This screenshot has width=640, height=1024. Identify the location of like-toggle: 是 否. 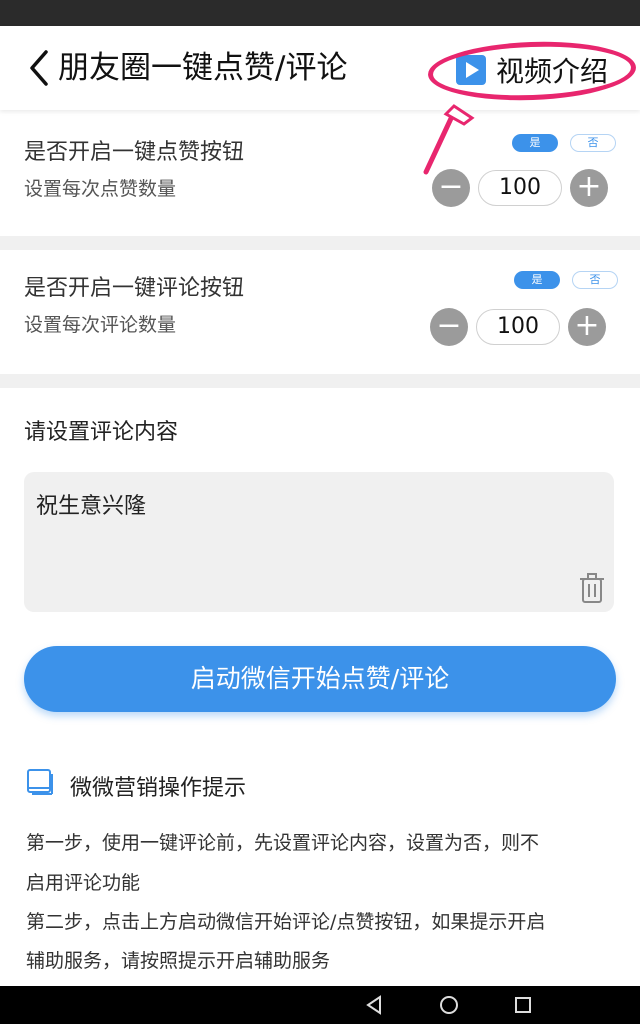
(564, 143).